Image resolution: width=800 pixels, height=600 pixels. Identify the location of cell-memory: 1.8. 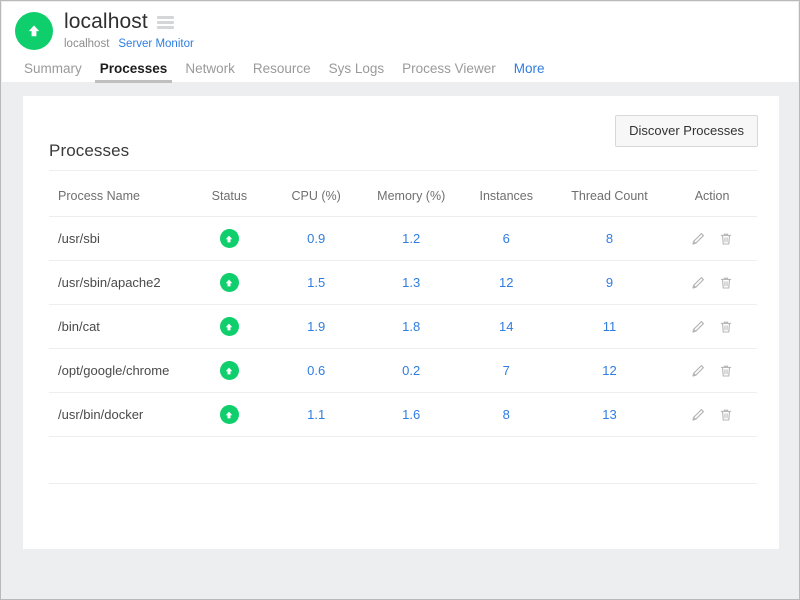
(411, 326).